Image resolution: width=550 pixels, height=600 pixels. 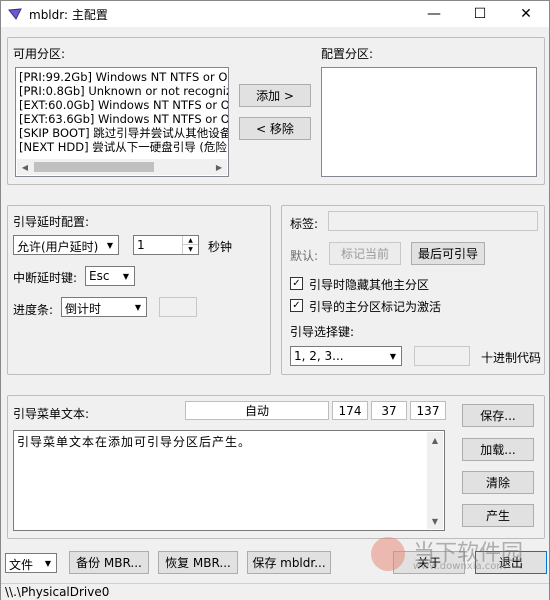 I want to click on hex-code-field, so click(x=442, y=356).